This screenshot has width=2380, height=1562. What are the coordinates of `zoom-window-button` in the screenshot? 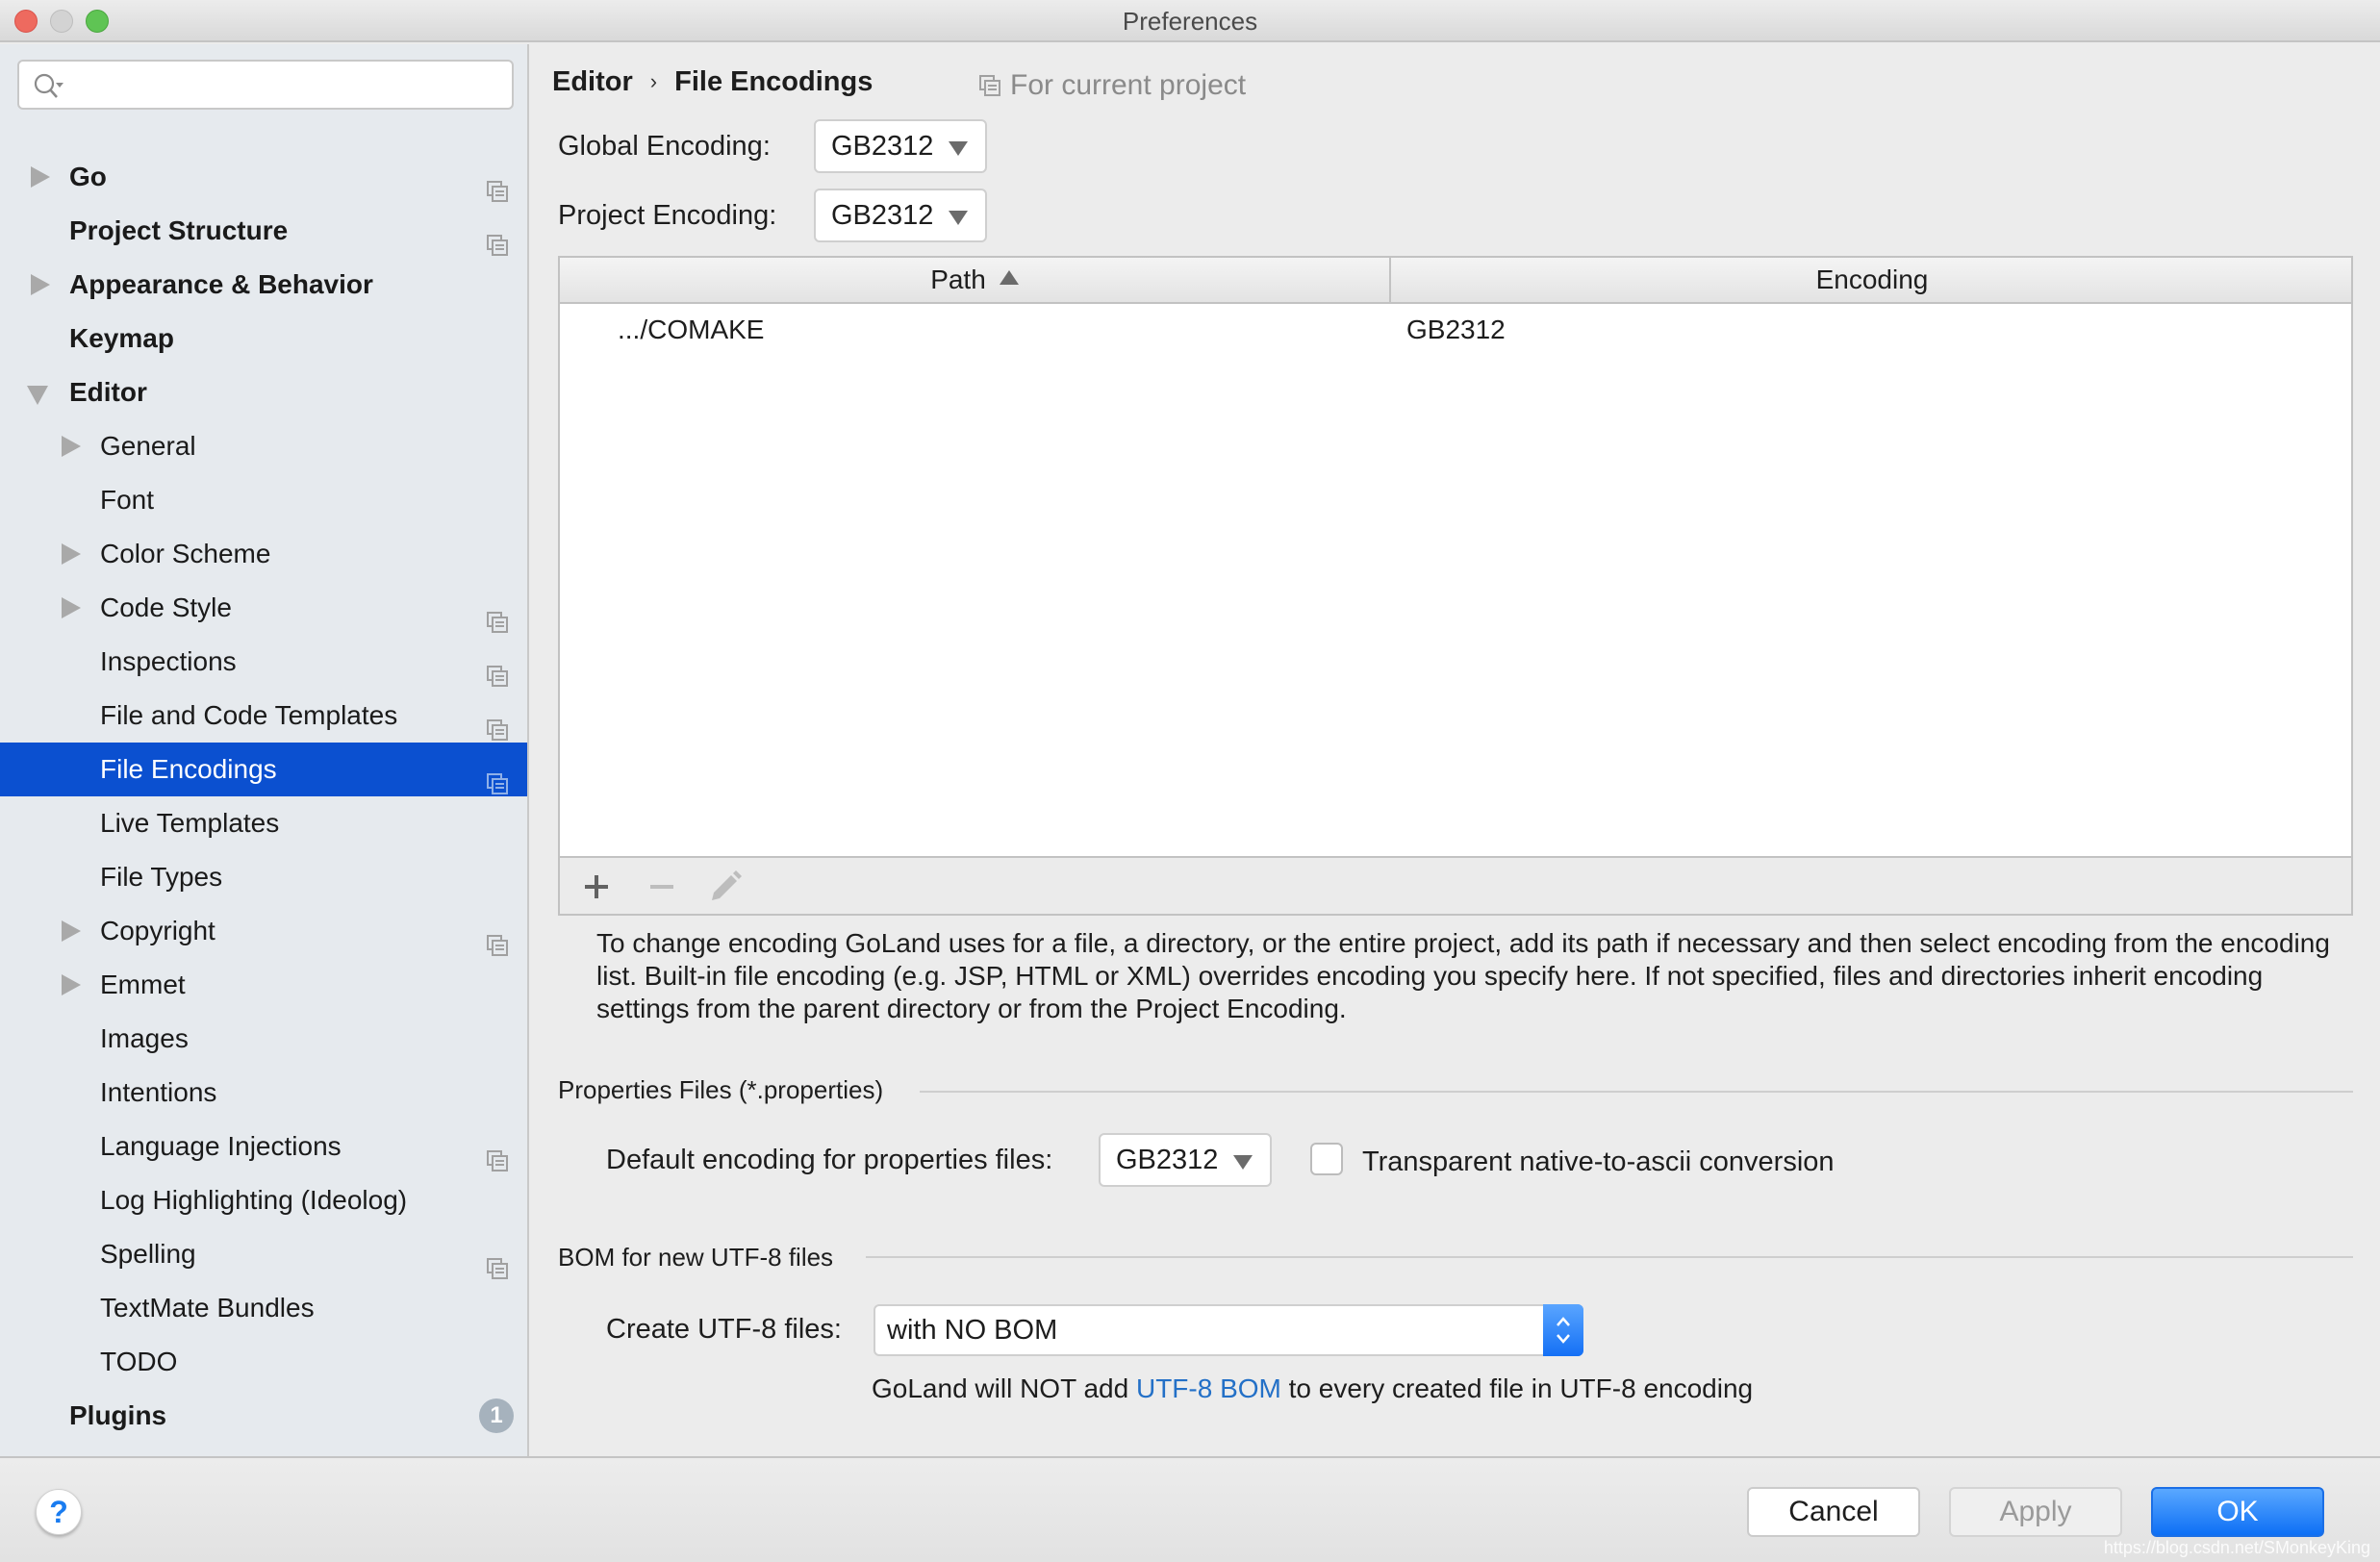 It's located at (98, 22).